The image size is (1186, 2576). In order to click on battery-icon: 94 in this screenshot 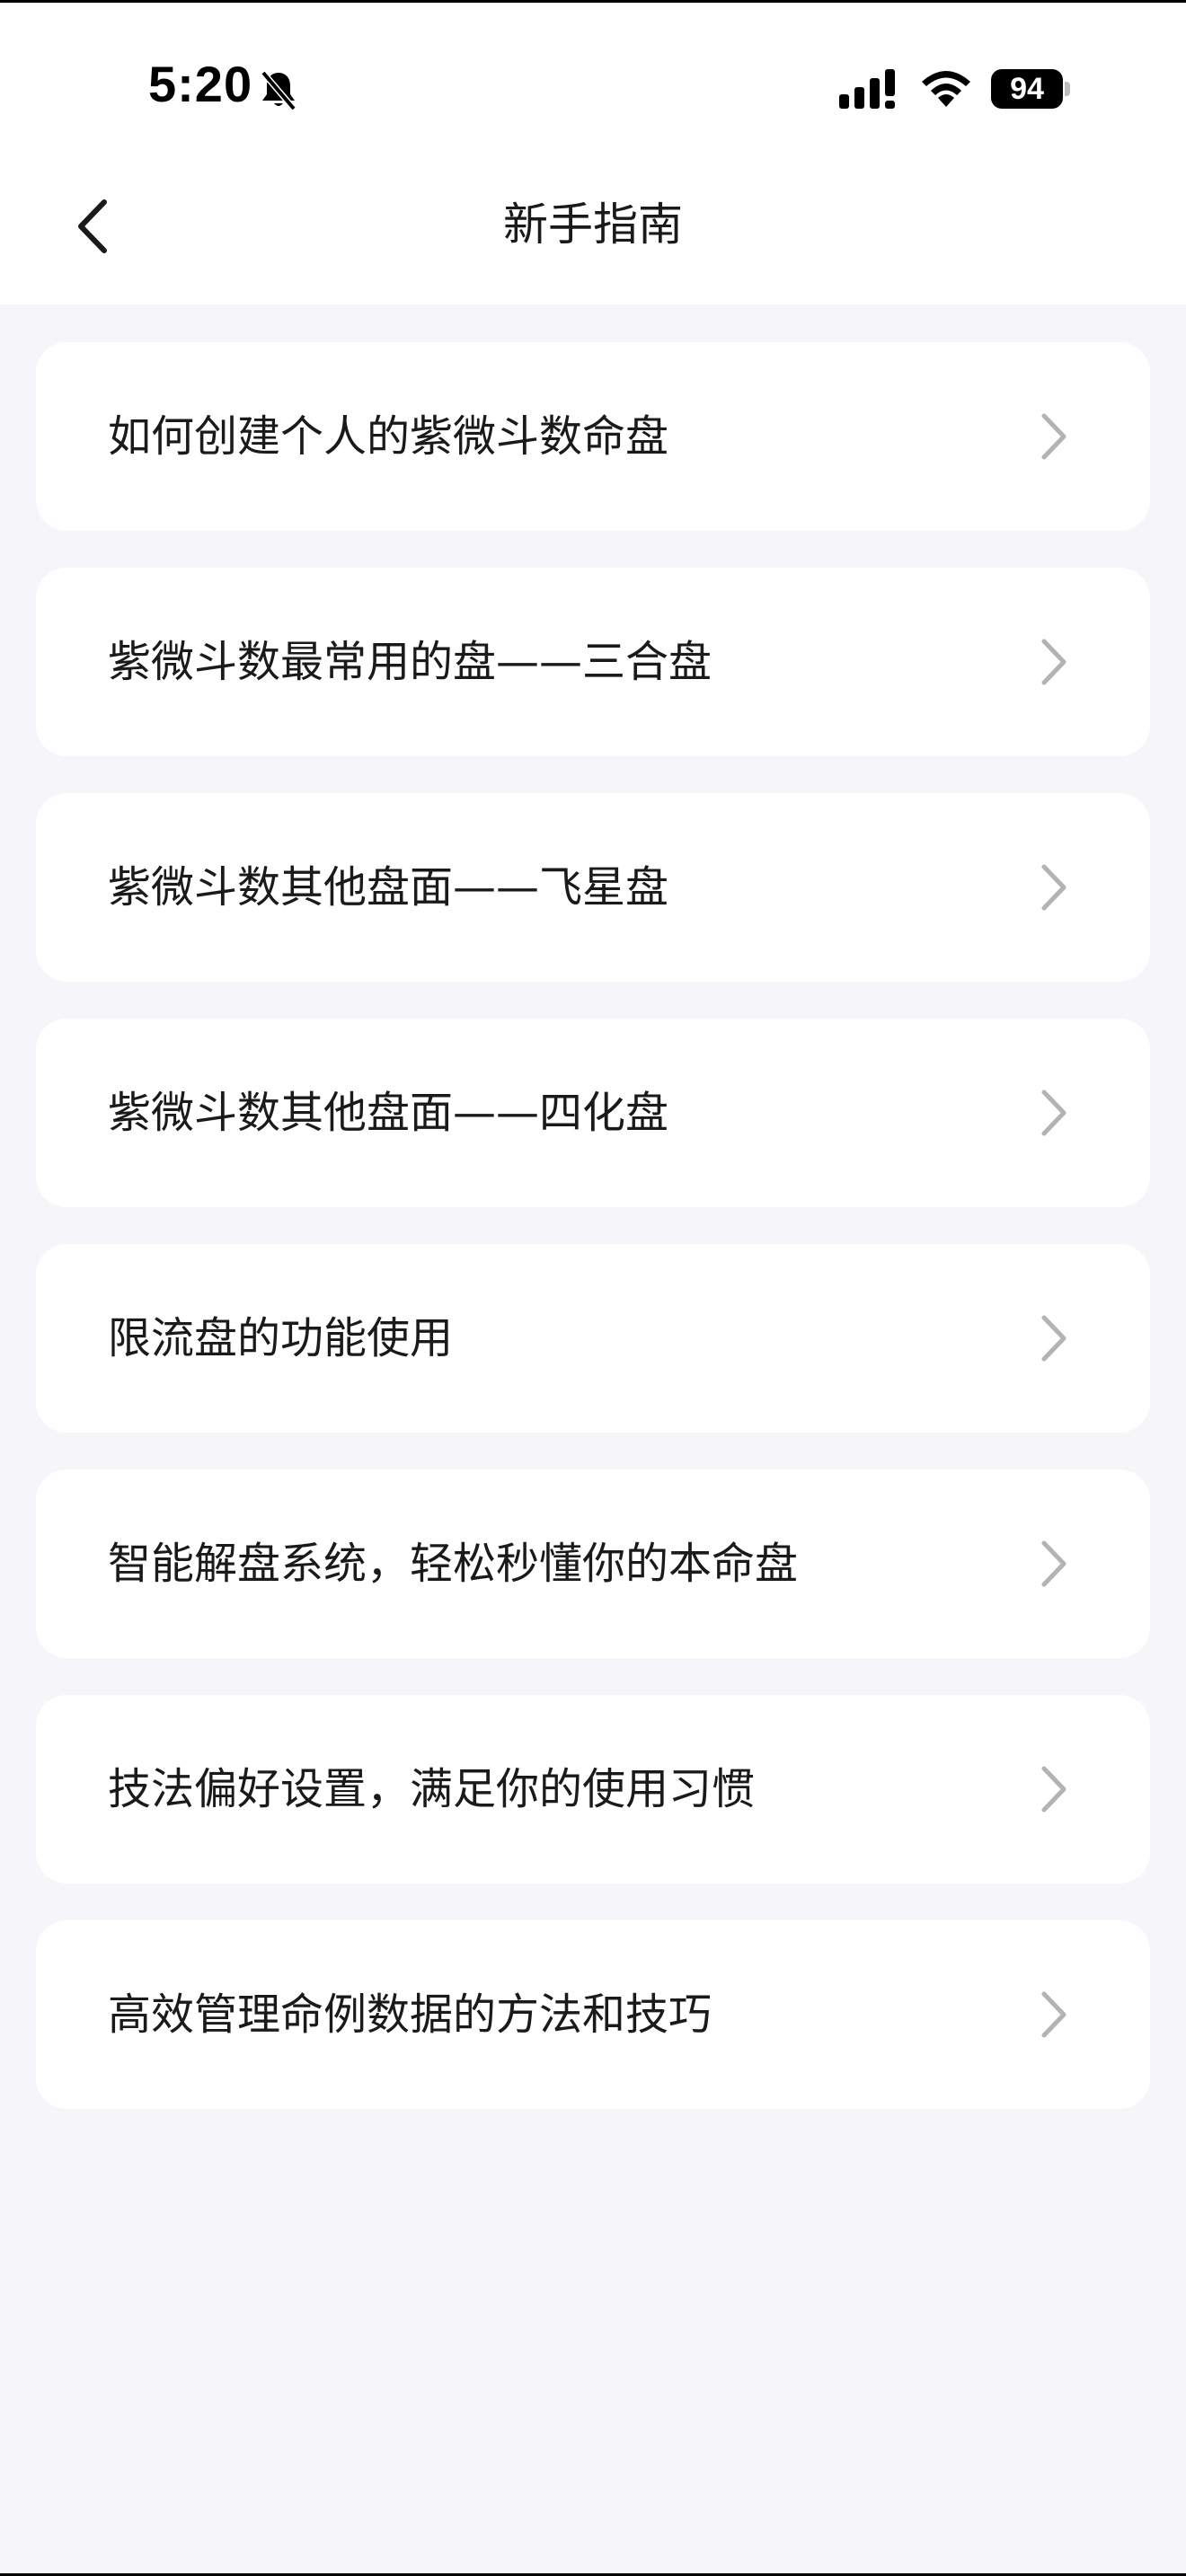, I will do `click(1030, 89)`.